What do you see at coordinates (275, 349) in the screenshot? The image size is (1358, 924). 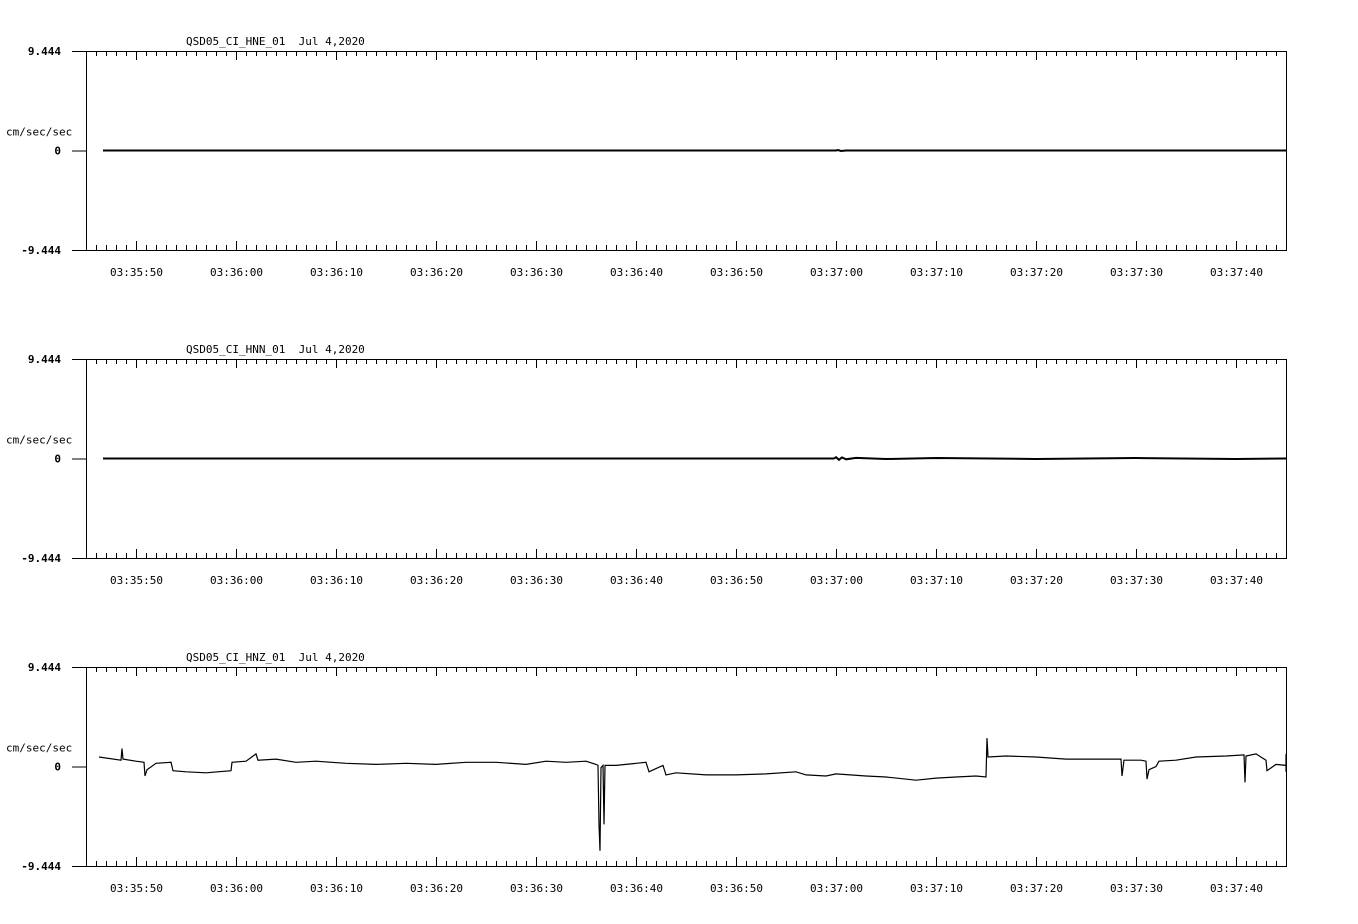 I see `panel-title: QSD05_CI_HNN_01 Jul 4,2020` at bounding box center [275, 349].